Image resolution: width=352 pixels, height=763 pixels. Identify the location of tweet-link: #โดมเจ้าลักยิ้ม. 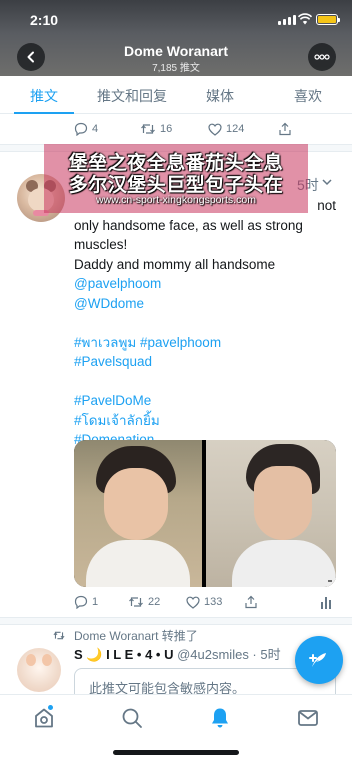
(205, 421).